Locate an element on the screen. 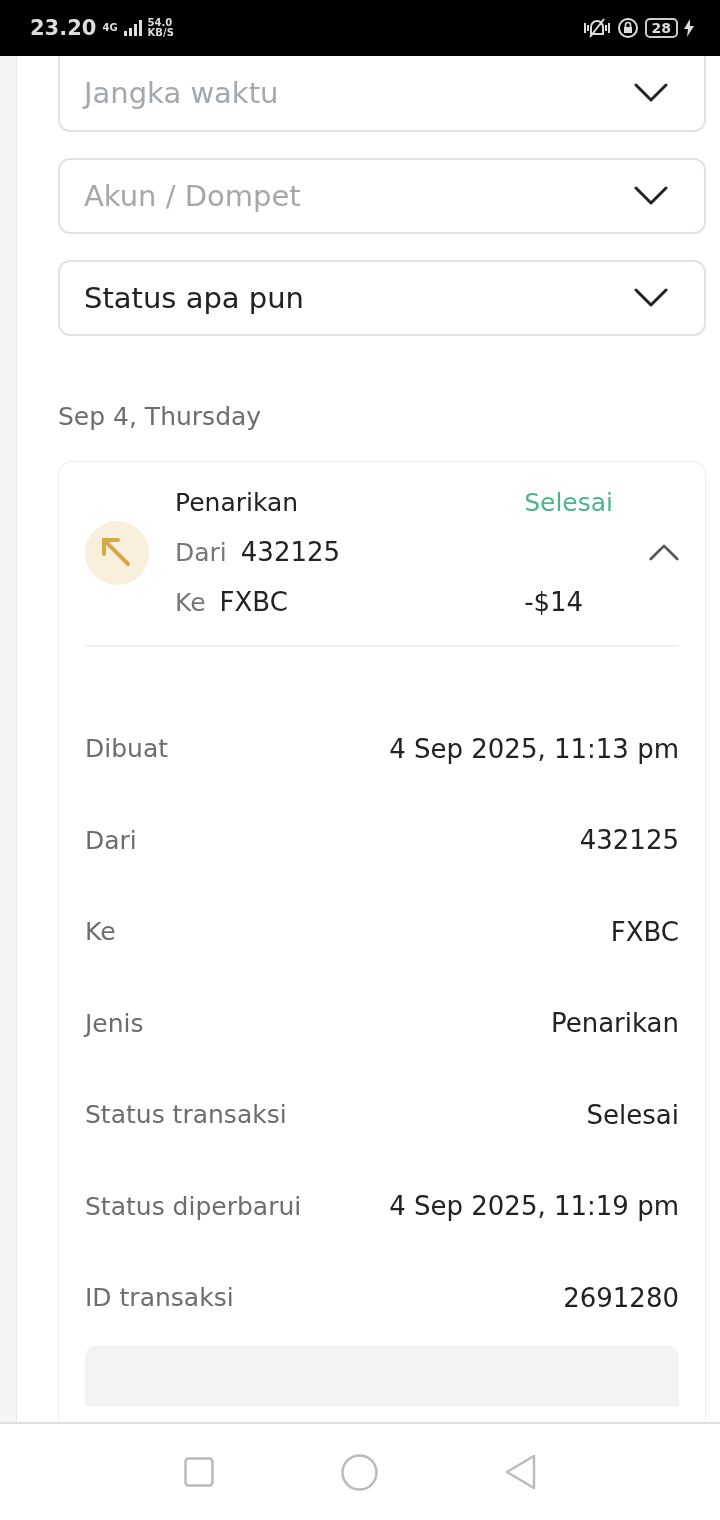 The image size is (720, 1520). detail-value: FXBC is located at coordinates (644, 931).